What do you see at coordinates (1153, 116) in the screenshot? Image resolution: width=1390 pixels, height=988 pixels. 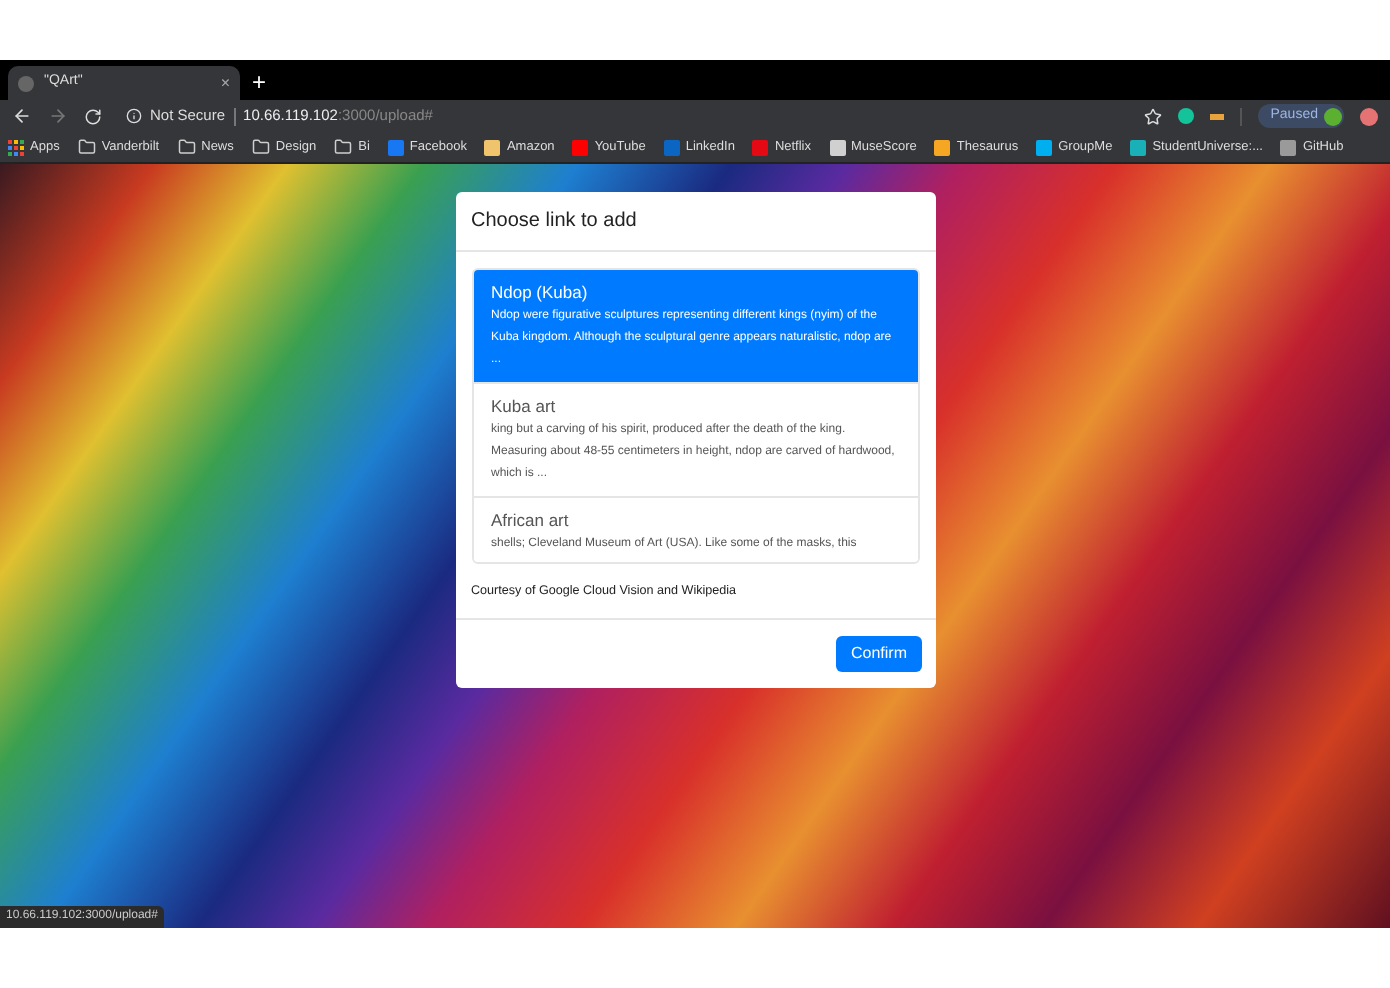 I see `bookmark-star-icon` at bounding box center [1153, 116].